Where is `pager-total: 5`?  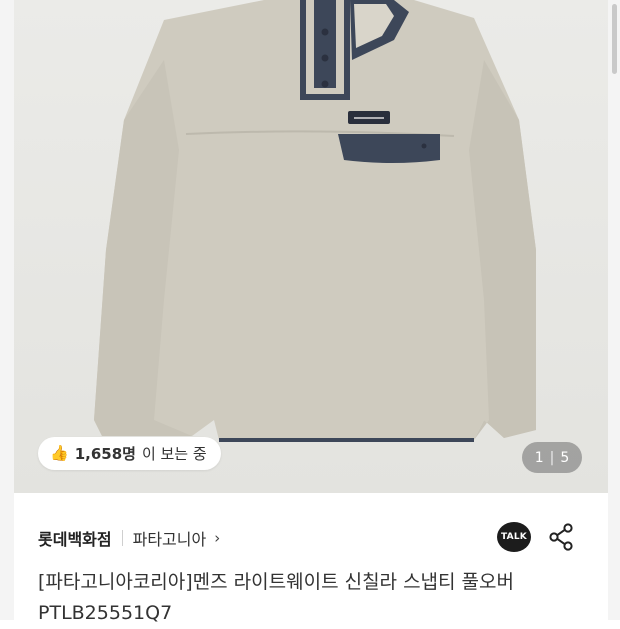
pager-total: 5 is located at coordinates (565, 457).